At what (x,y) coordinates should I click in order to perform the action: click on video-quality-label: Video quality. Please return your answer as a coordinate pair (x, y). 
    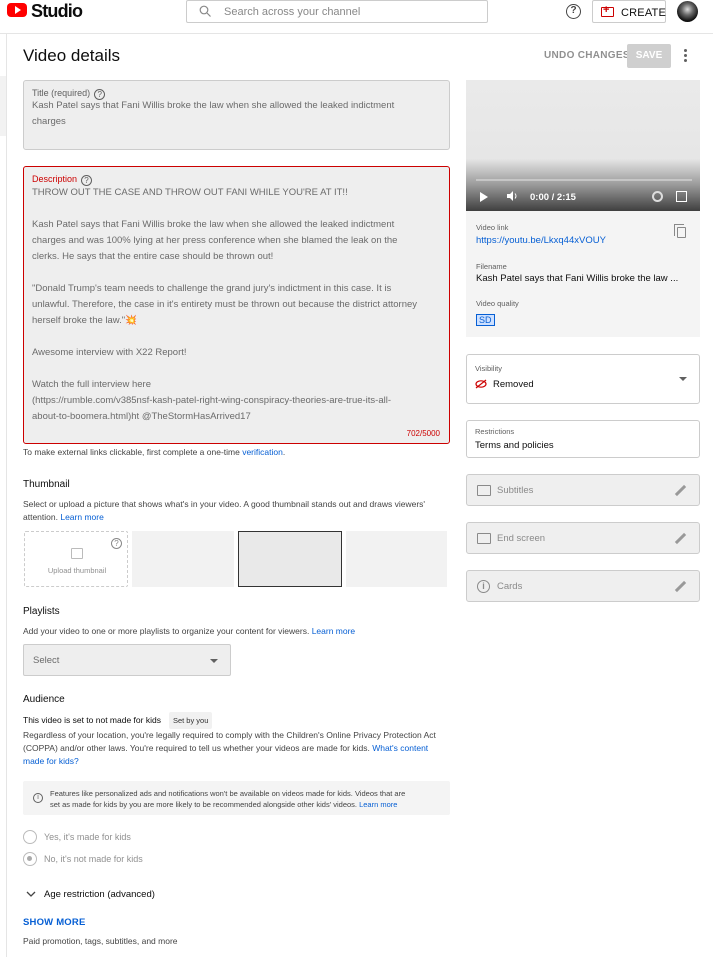
    Looking at the image, I should click on (497, 303).